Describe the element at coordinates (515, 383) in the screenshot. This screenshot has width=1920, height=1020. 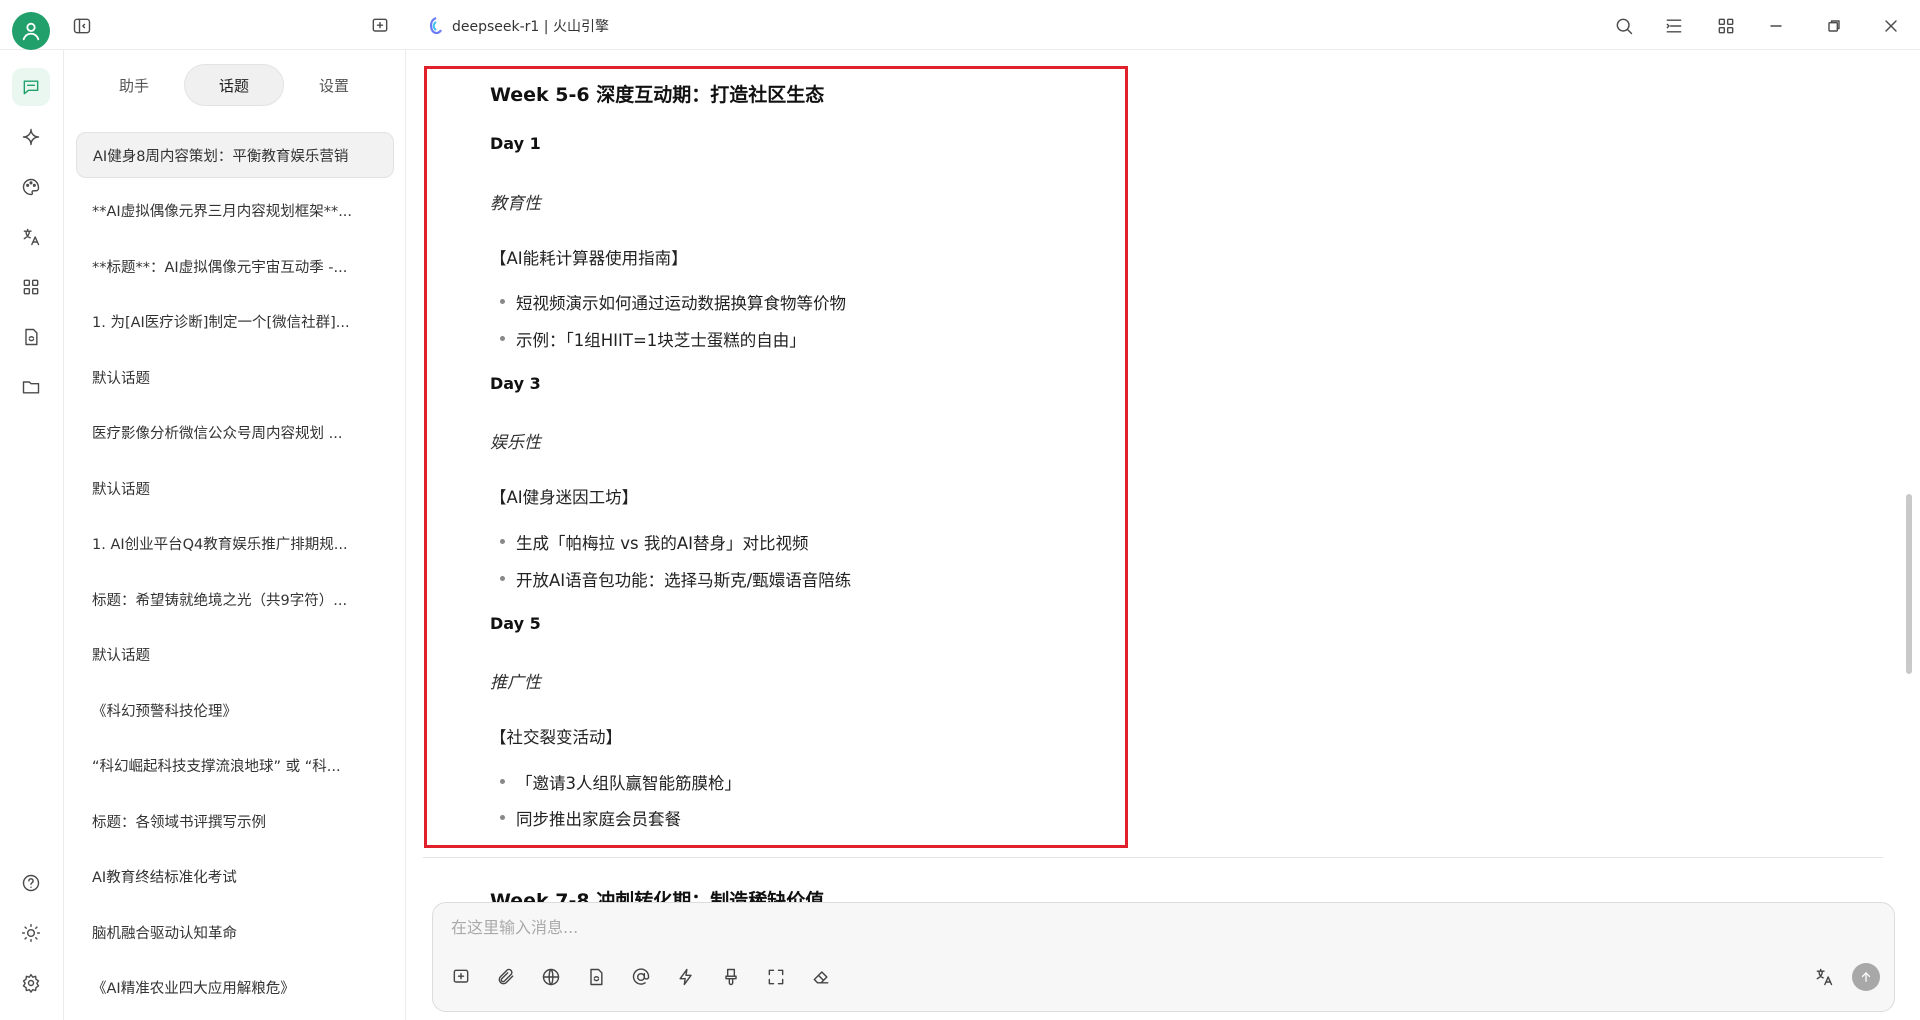
I see `day-heading: Day 3` at that location.